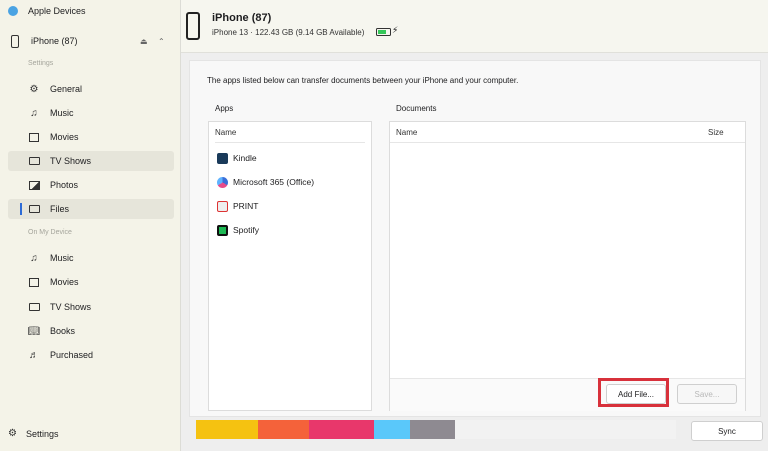  I want to click on sidebar-item-device-movies: Movies, so click(91, 282).